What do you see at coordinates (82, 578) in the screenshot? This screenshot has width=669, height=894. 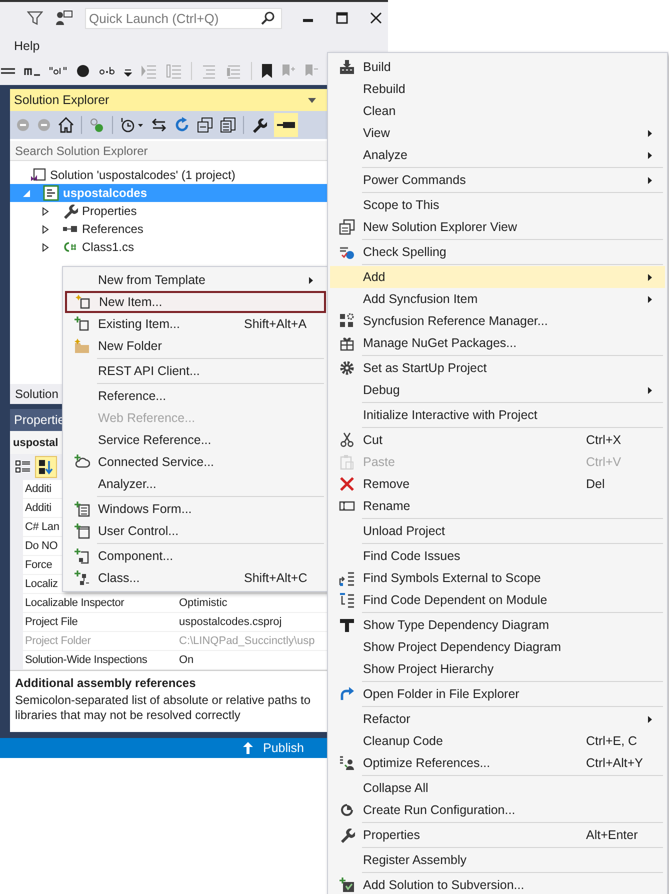 I see `class-icon` at bounding box center [82, 578].